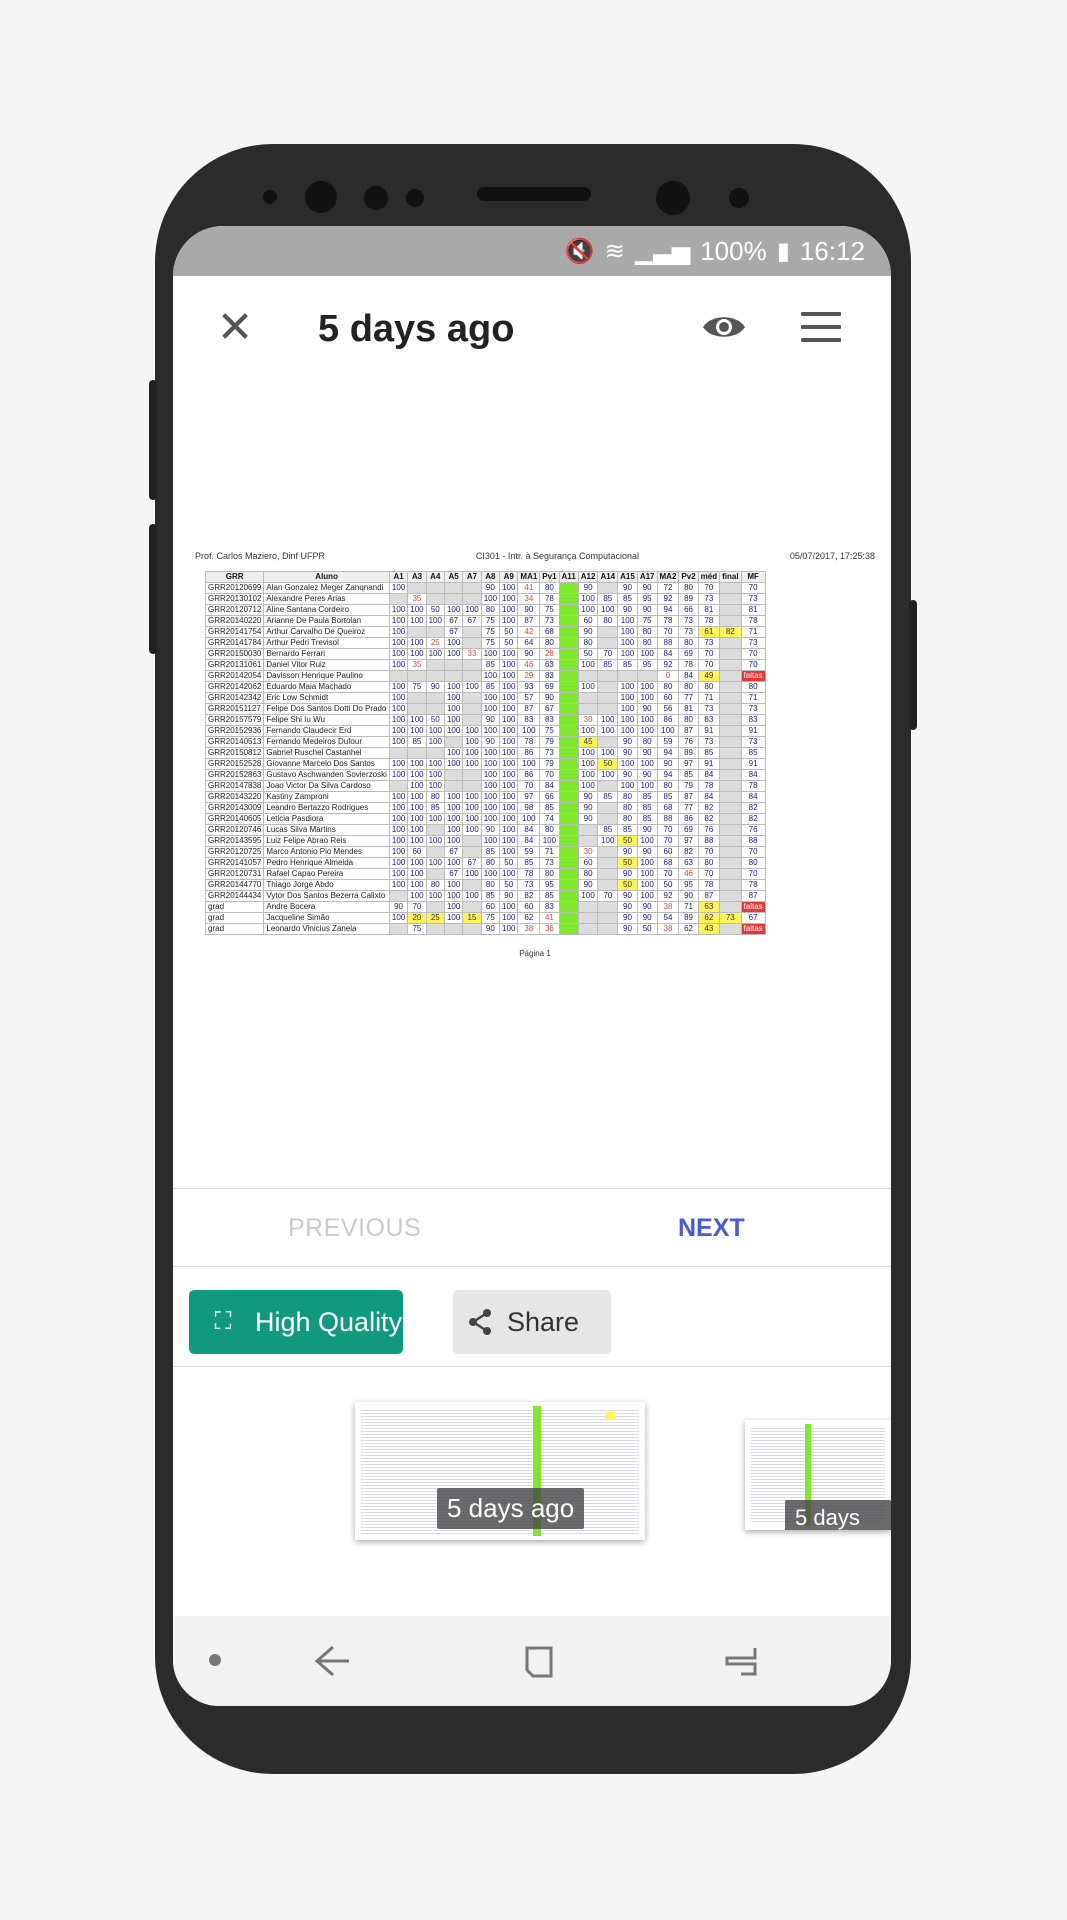  What do you see at coordinates (588, 577) in the screenshot?
I see `grades-header-cell: A12` at bounding box center [588, 577].